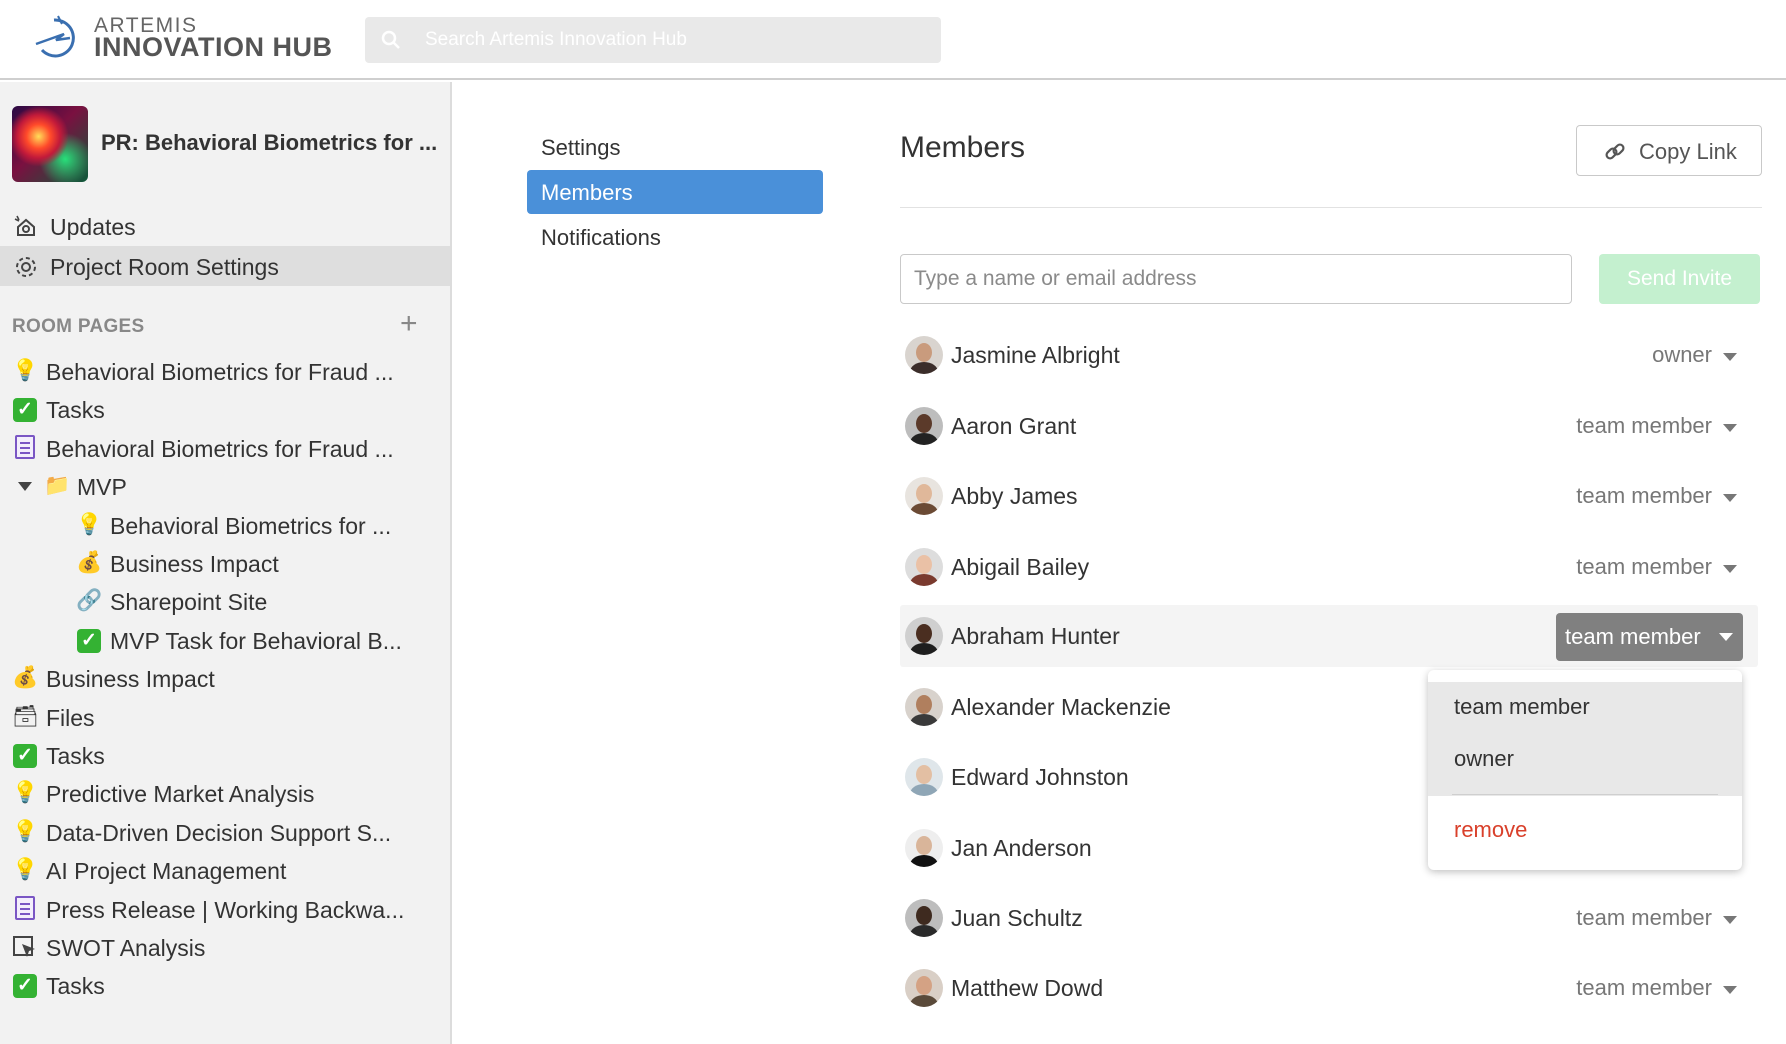 This screenshot has height=1044, width=1786. What do you see at coordinates (1633, 636) in the screenshot?
I see `role-label: team member` at bounding box center [1633, 636].